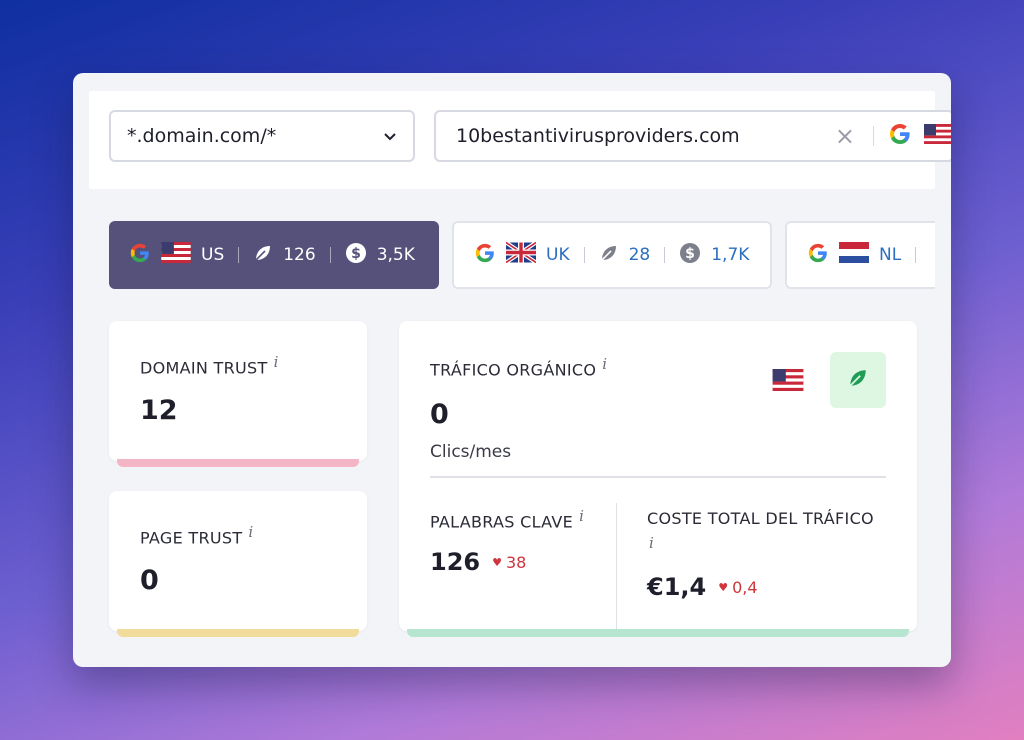 The image size is (1024, 740). I want to click on traffic-cost-change-value: 0,4, so click(745, 587).